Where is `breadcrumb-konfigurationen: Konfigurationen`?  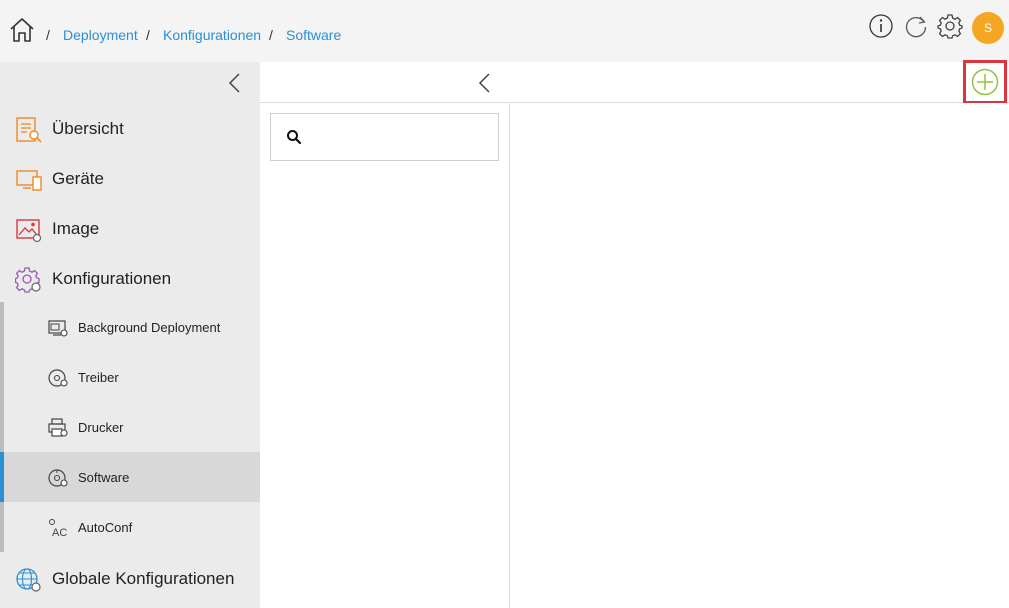
breadcrumb-konfigurationen: Konfigurationen is located at coordinates (212, 35).